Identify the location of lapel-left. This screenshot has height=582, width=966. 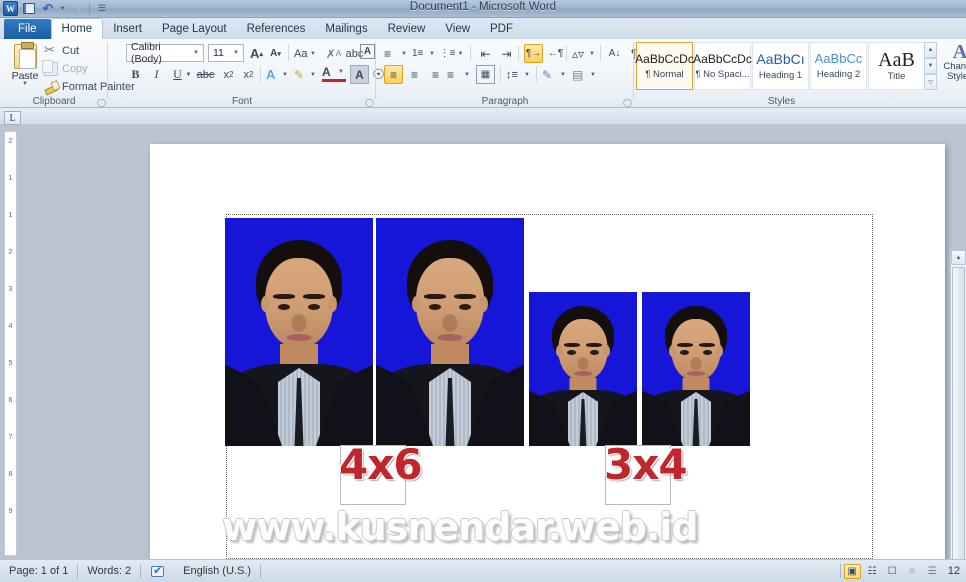
(549, 418).